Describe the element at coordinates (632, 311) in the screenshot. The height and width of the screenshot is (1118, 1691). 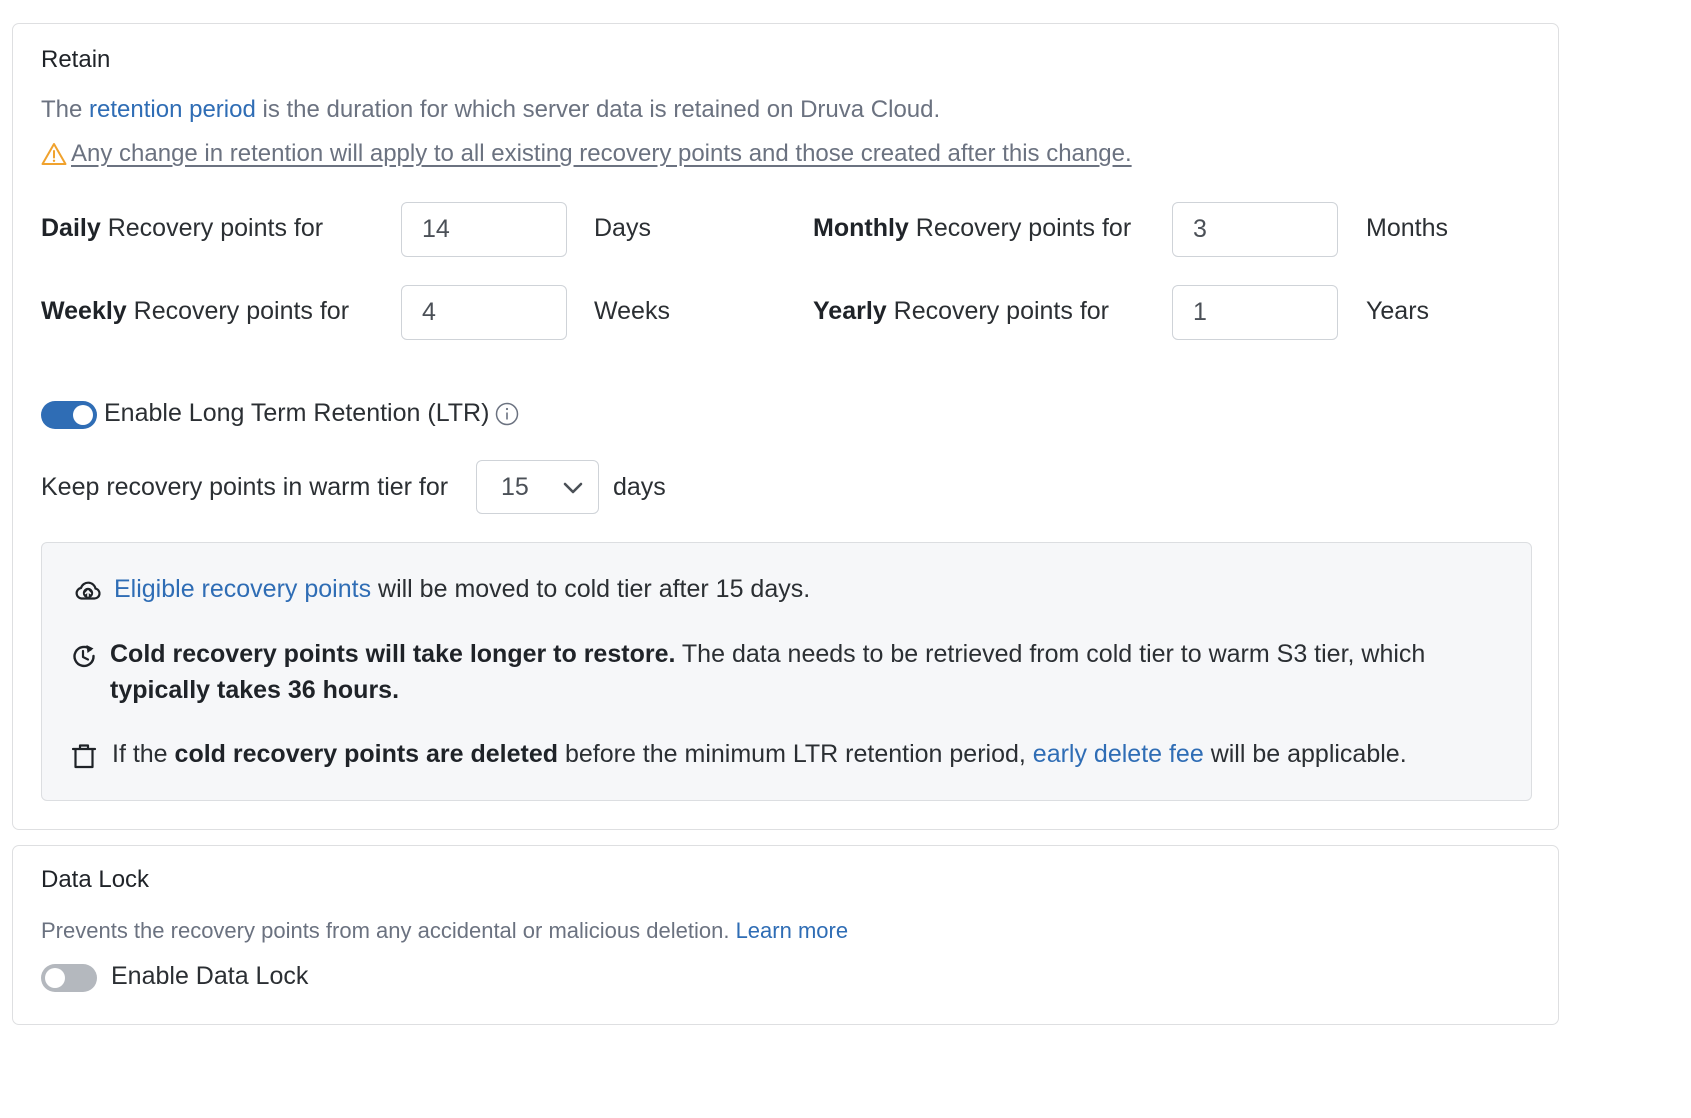
I see `weekly-unit: Weeks` at that location.